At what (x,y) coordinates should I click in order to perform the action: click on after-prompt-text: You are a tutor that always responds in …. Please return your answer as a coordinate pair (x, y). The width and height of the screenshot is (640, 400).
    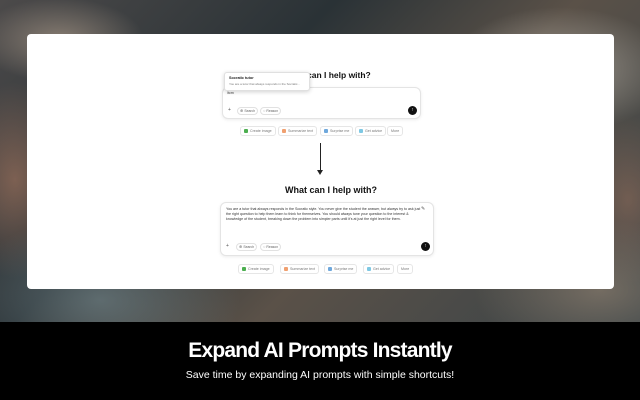
    Looking at the image, I should click on (324, 215).